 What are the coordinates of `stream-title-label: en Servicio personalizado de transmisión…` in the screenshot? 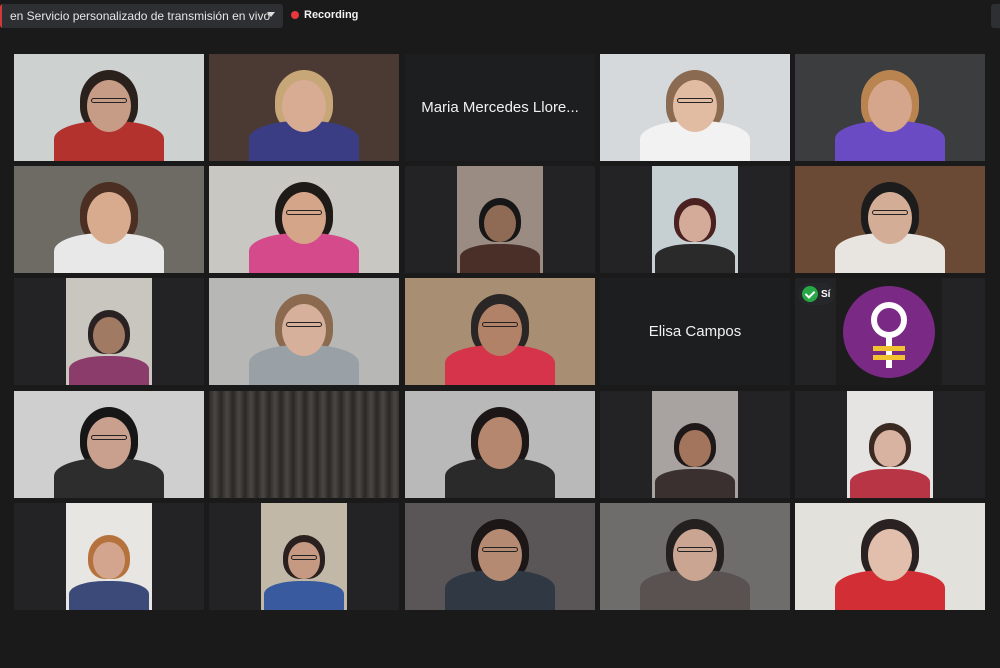 It's located at (140, 16).